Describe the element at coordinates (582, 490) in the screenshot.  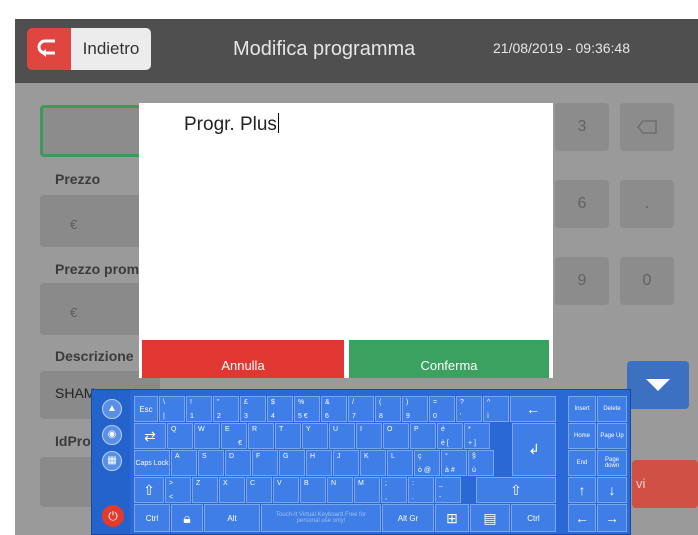
I see `key-arrow-up: ↑` at that location.